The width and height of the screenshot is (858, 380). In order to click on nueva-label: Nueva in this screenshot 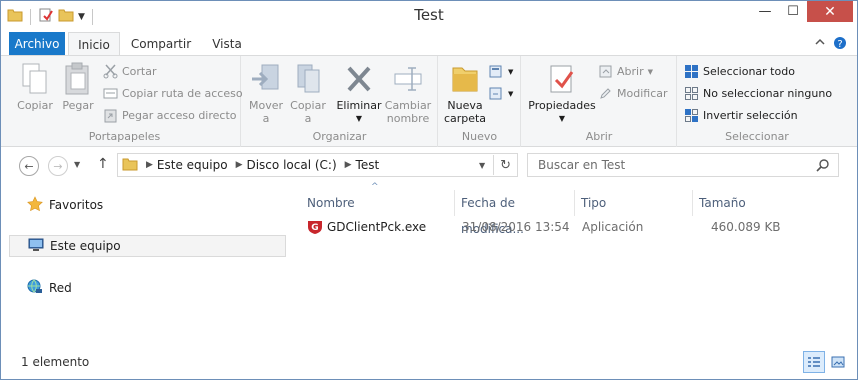, I will do `click(465, 105)`.